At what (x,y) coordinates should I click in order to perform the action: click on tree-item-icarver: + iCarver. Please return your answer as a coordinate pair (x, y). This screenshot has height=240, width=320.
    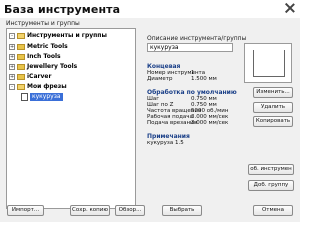
    Looking at the image, I should click on (30, 77).